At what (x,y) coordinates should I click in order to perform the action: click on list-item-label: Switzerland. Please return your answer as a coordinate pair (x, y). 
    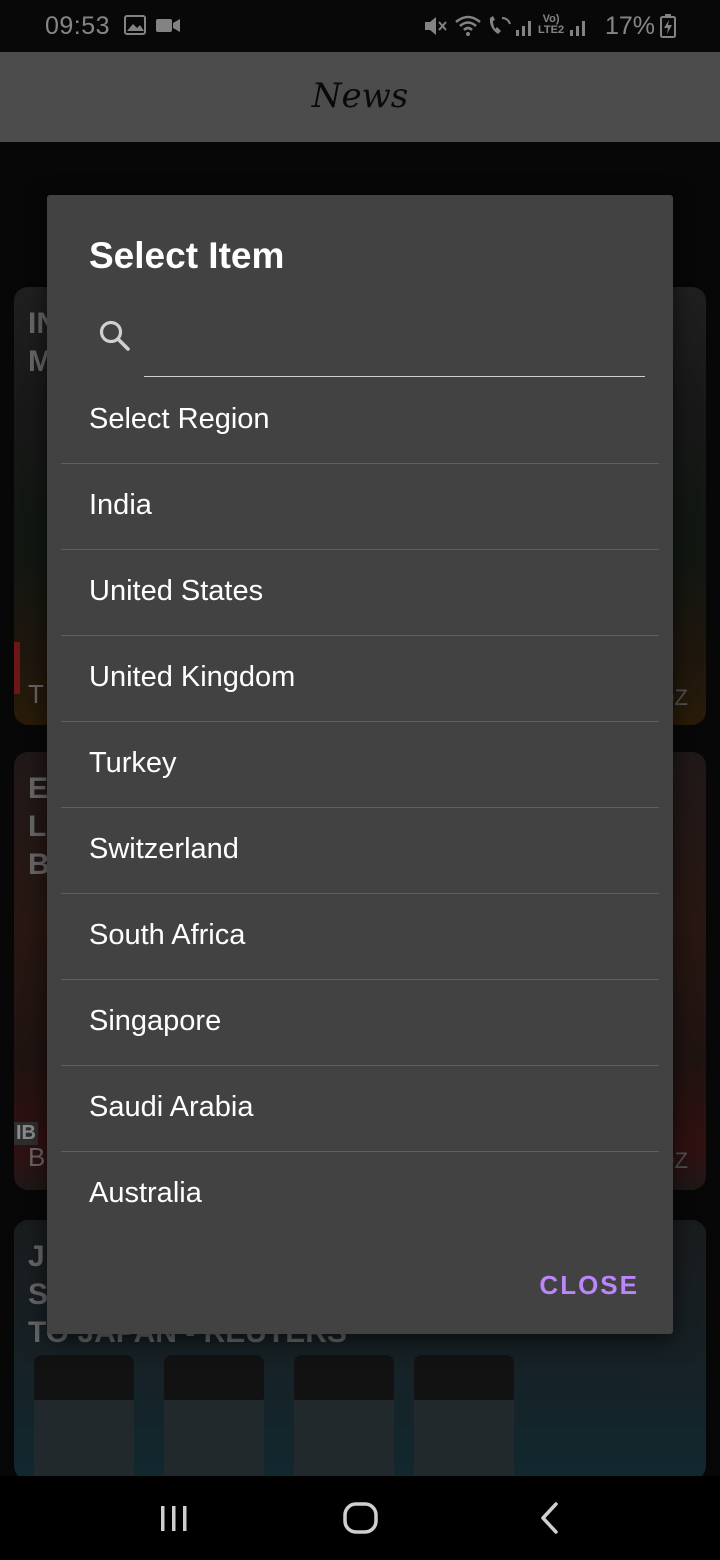
    Looking at the image, I should click on (164, 849).